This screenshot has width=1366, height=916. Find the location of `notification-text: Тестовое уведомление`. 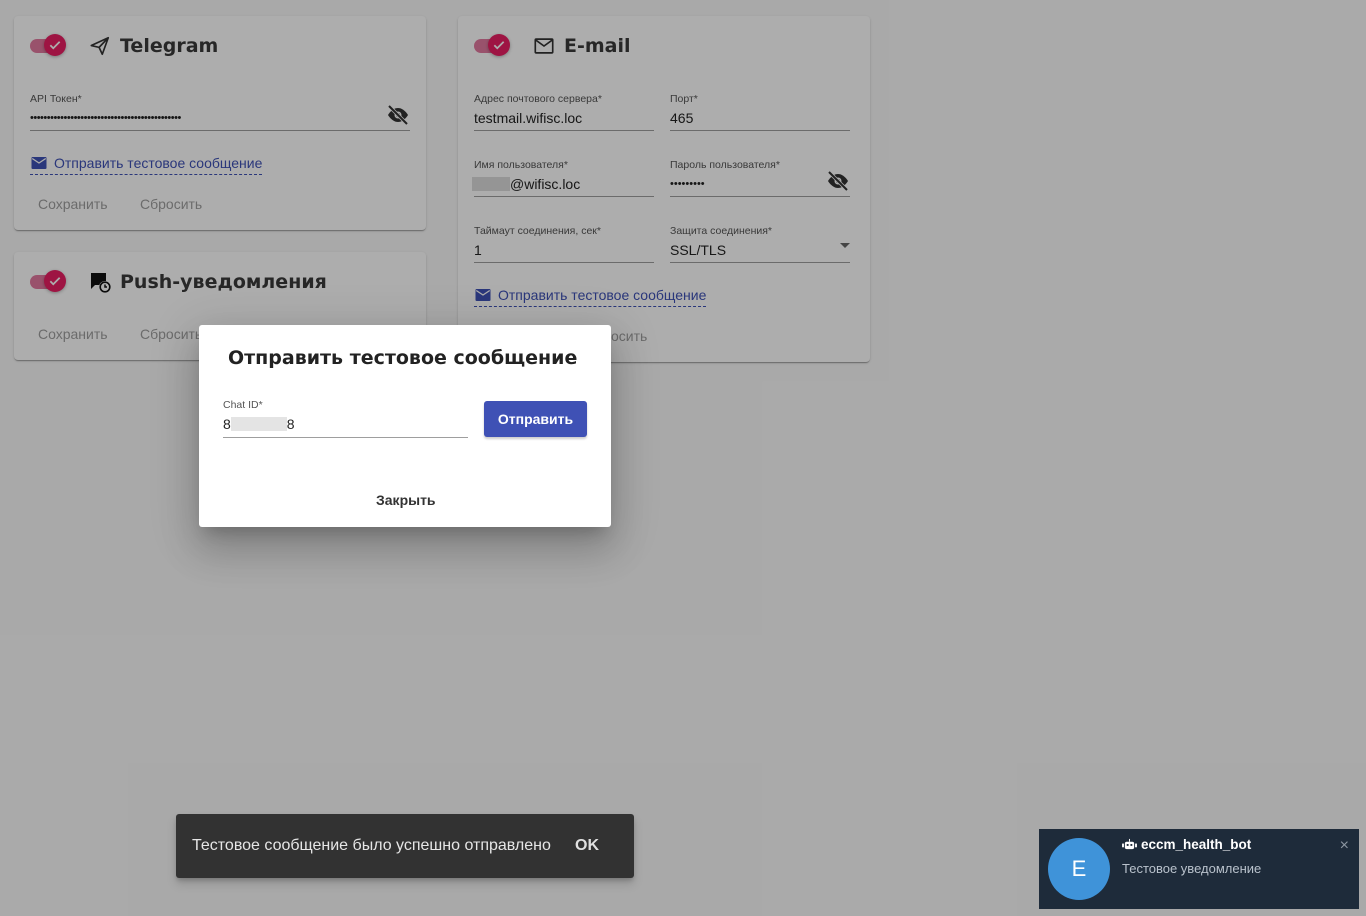

notification-text: Тестовое уведомление is located at coordinates (1192, 868).